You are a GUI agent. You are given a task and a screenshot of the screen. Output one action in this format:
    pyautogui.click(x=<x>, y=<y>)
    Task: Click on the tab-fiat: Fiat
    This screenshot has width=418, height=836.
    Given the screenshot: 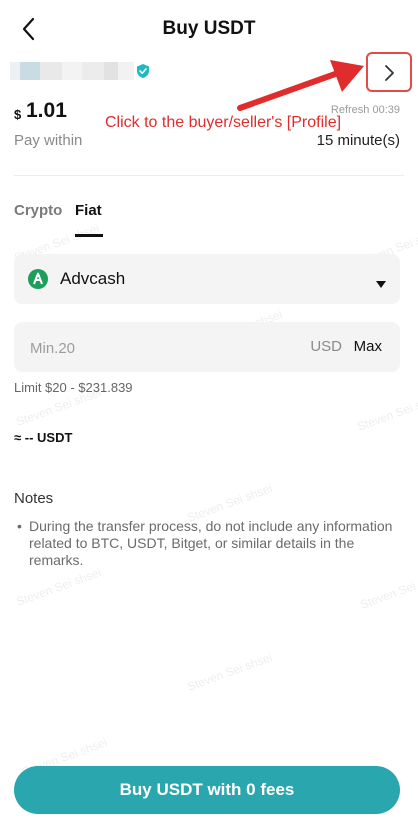 What is the action you would take?
    pyautogui.click(x=88, y=210)
    